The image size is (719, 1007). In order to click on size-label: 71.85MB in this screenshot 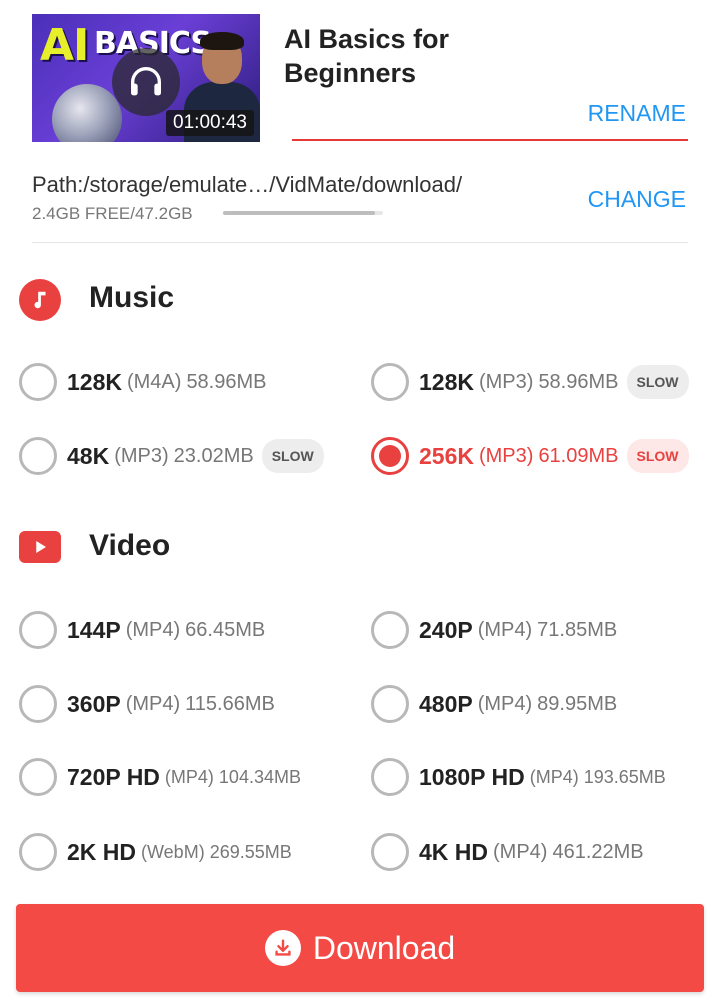, I will do `click(577, 629)`.